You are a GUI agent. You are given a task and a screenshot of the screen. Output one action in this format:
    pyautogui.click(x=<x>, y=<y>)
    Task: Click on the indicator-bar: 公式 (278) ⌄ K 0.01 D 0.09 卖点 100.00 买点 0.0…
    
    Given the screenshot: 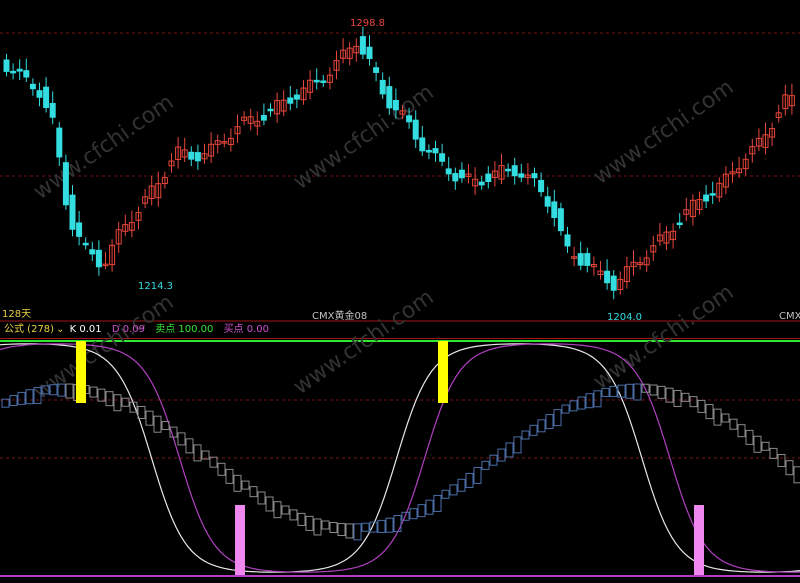 What is the action you would take?
    pyautogui.click(x=400, y=330)
    